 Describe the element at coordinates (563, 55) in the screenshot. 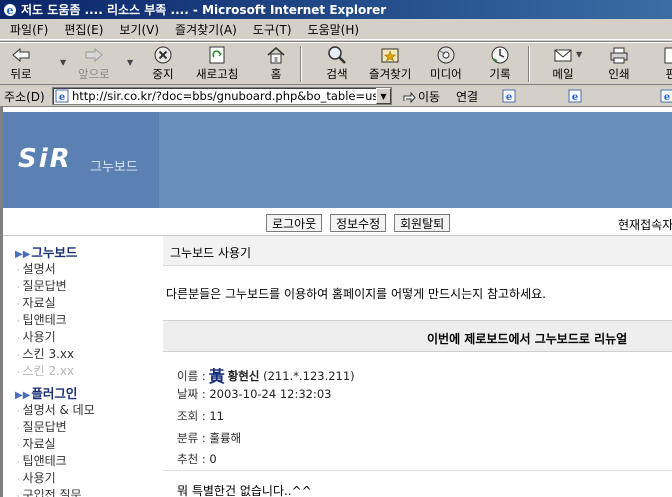

I see `mail-icon` at that location.